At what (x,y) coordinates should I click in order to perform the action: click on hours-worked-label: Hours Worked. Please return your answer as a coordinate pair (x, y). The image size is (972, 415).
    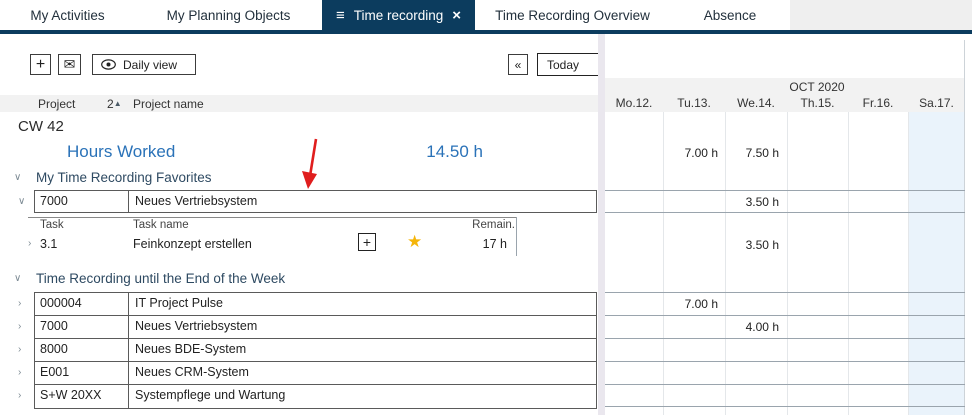
    Looking at the image, I should click on (121, 151).